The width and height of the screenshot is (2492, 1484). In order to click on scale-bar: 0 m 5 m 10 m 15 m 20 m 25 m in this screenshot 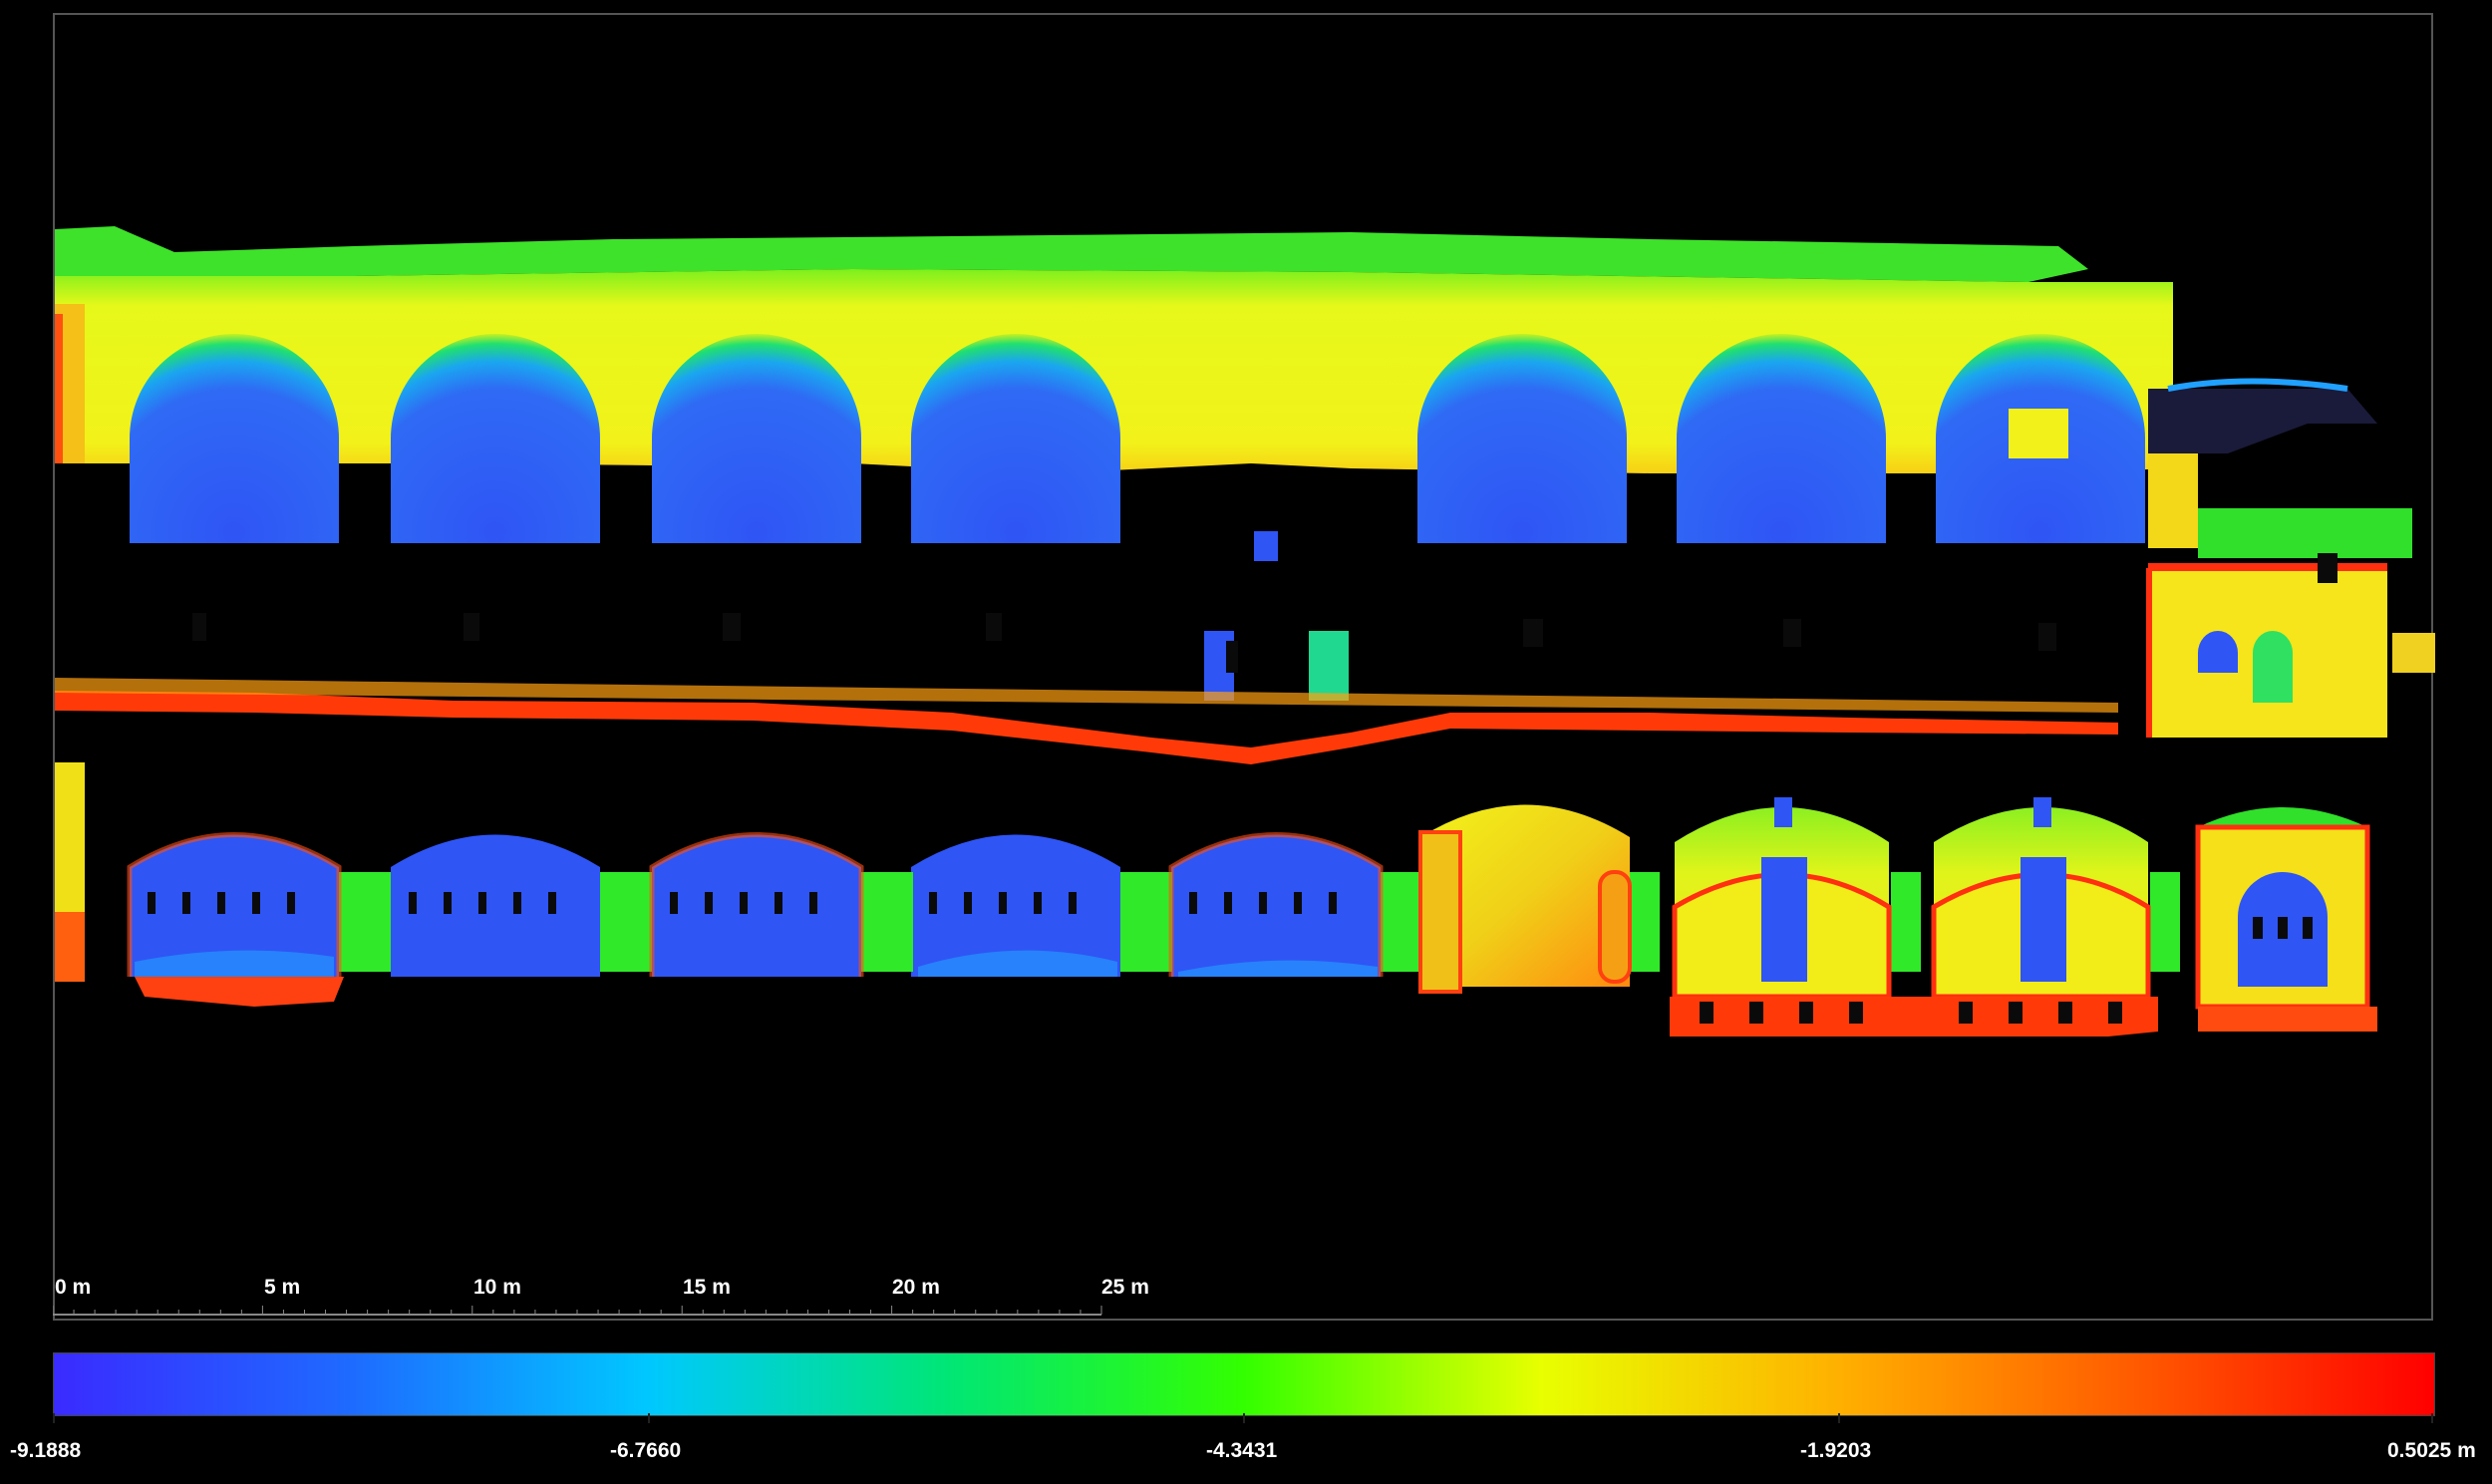, I will do `click(601, 1296)`.